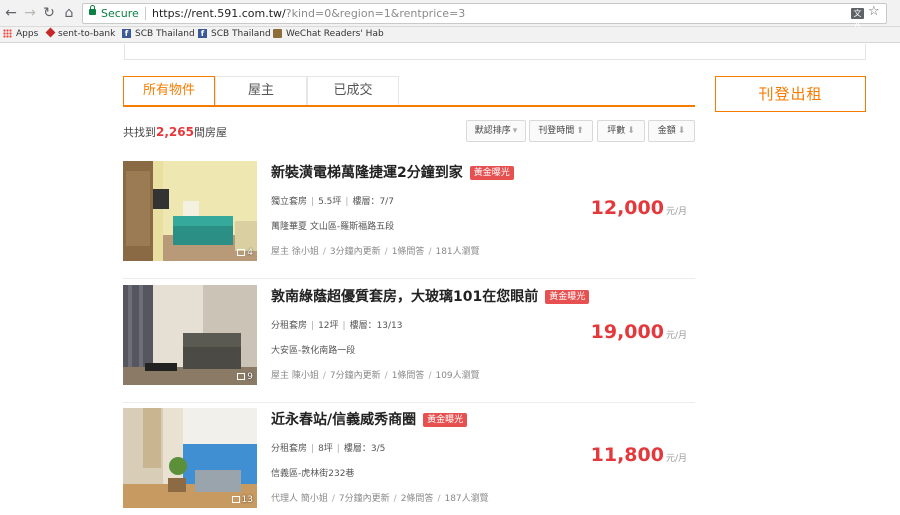 The height and width of the screenshot is (515, 900). Describe the element at coordinates (277, 33) in the screenshot. I see `wechat-icon` at that location.